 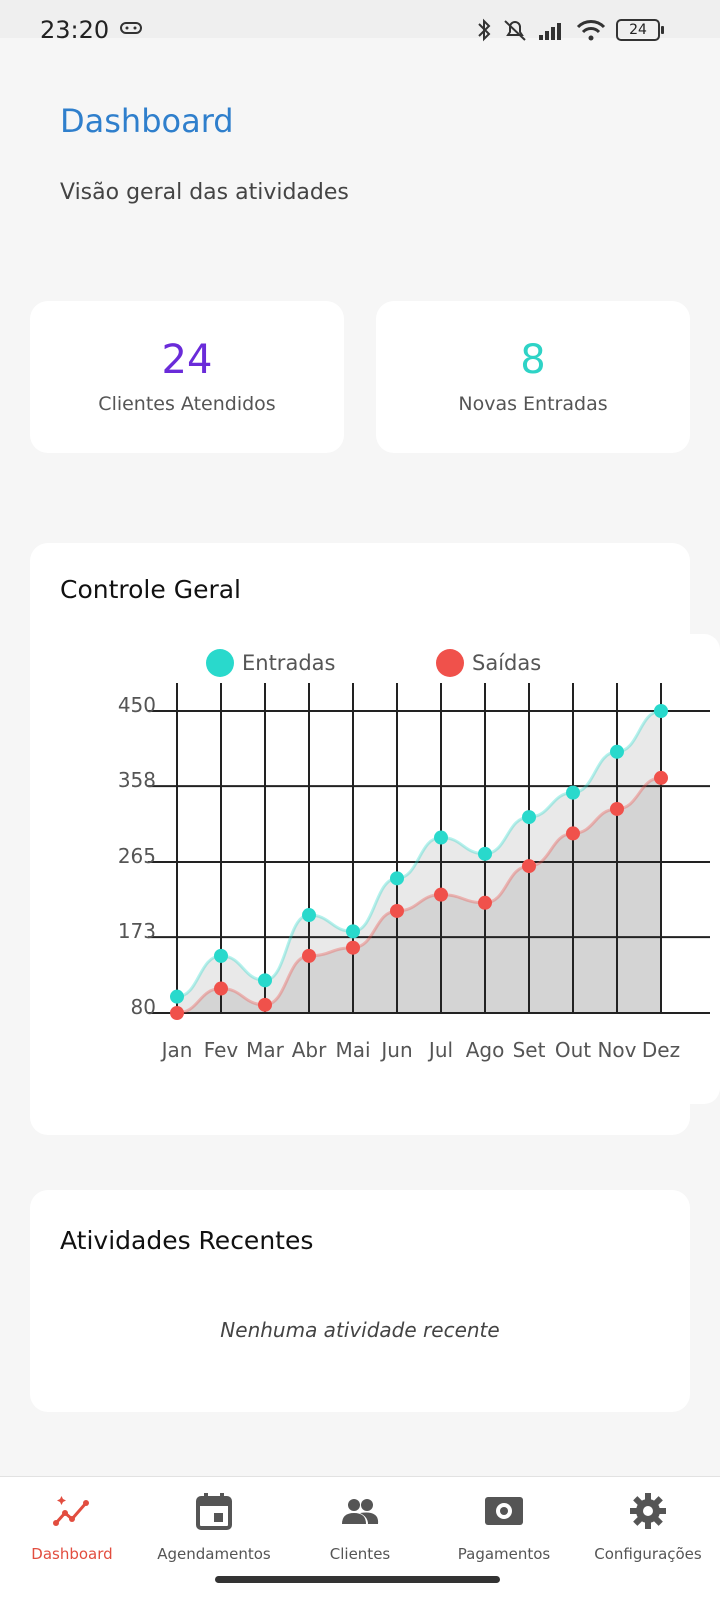 What do you see at coordinates (176, 1050) in the screenshot?
I see `x-tick-label: Jan` at bounding box center [176, 1050].